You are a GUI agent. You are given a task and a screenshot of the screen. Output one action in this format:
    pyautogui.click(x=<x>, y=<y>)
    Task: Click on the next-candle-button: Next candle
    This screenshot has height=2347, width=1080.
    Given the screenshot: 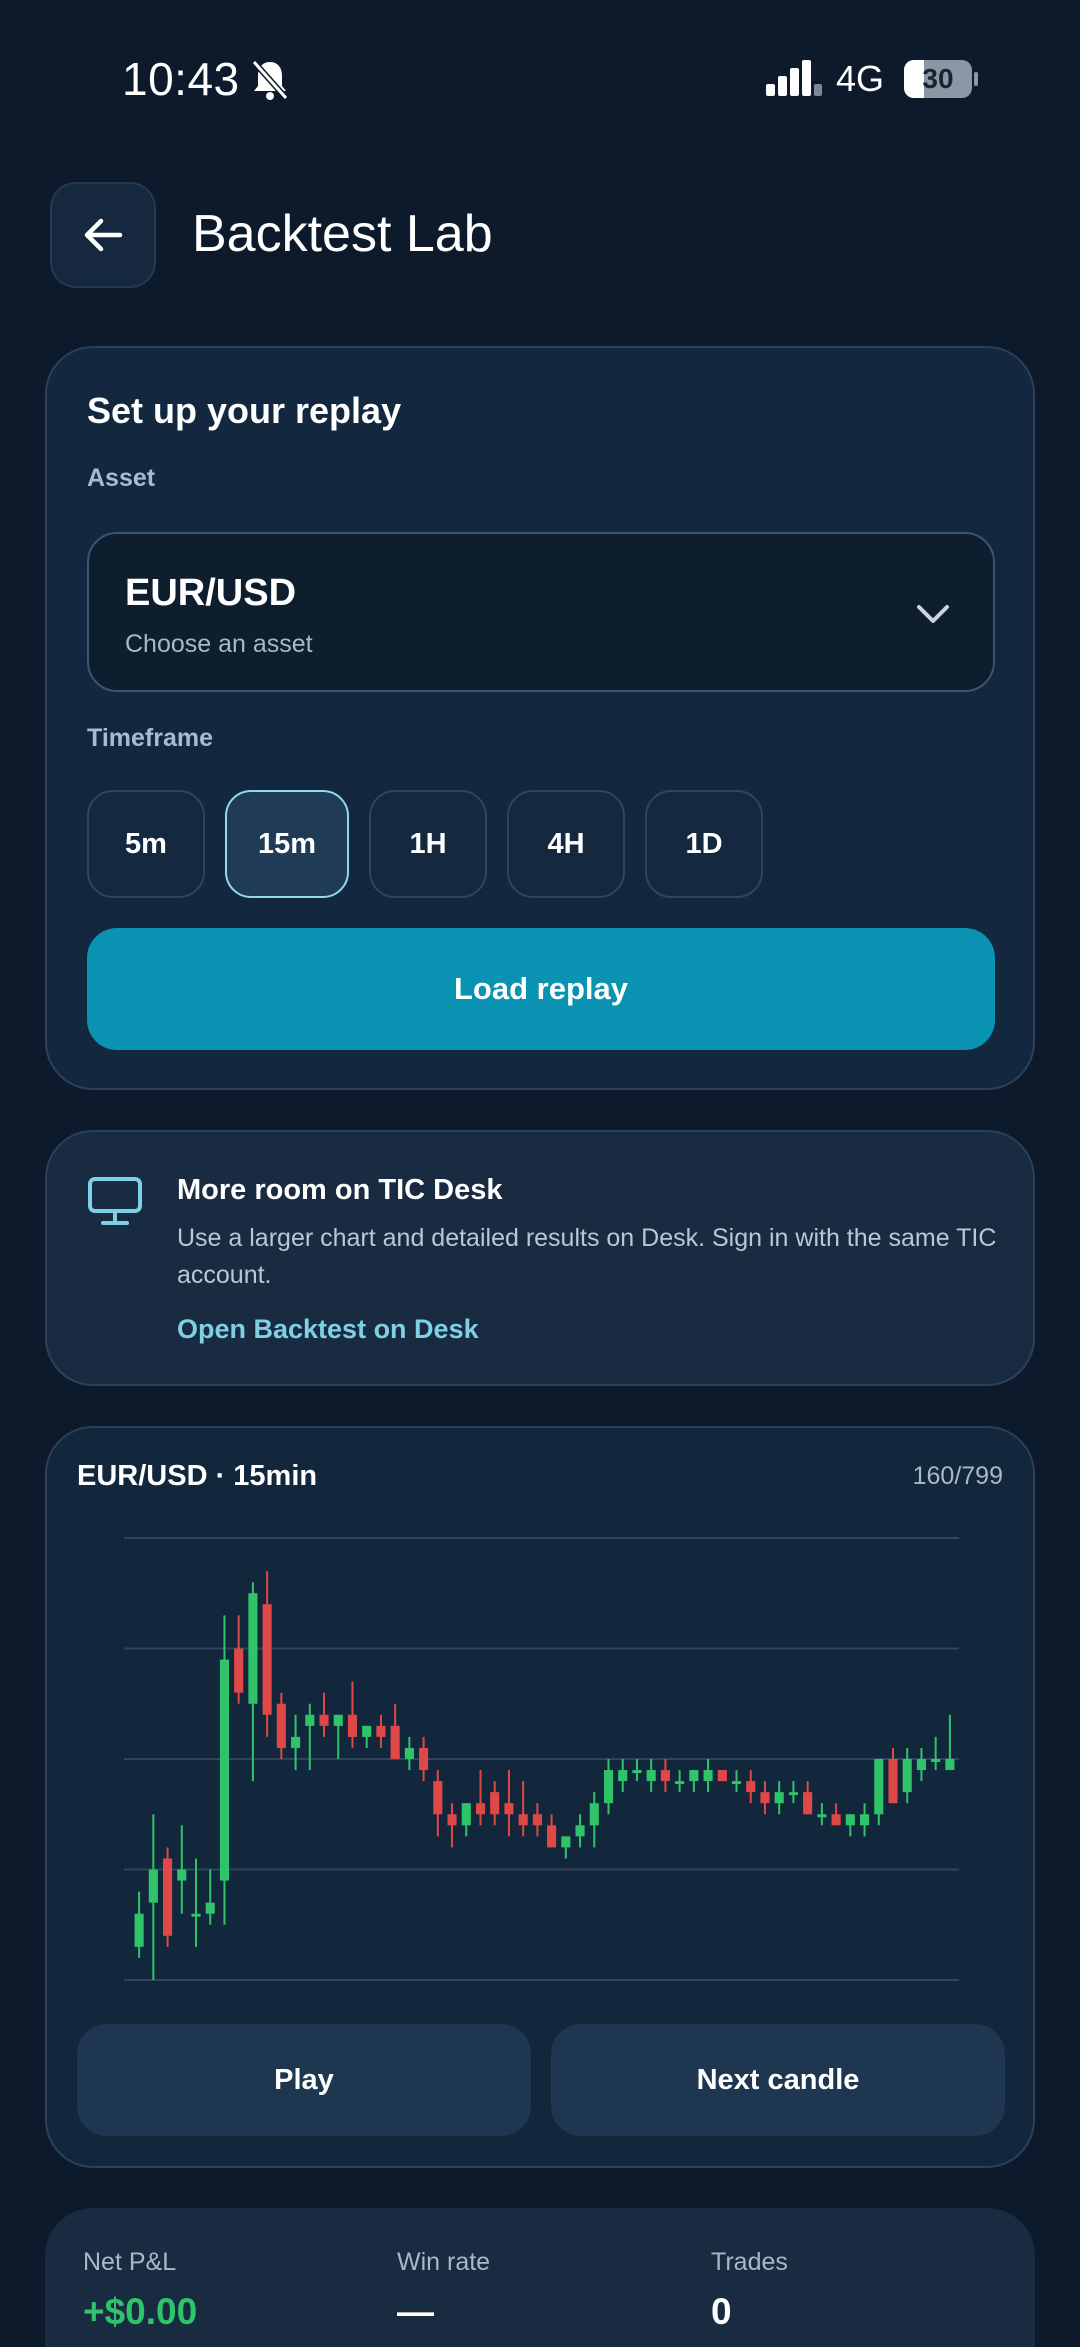 What is the action you would take?
    pyautogui.click(x=778, y=2080)
    